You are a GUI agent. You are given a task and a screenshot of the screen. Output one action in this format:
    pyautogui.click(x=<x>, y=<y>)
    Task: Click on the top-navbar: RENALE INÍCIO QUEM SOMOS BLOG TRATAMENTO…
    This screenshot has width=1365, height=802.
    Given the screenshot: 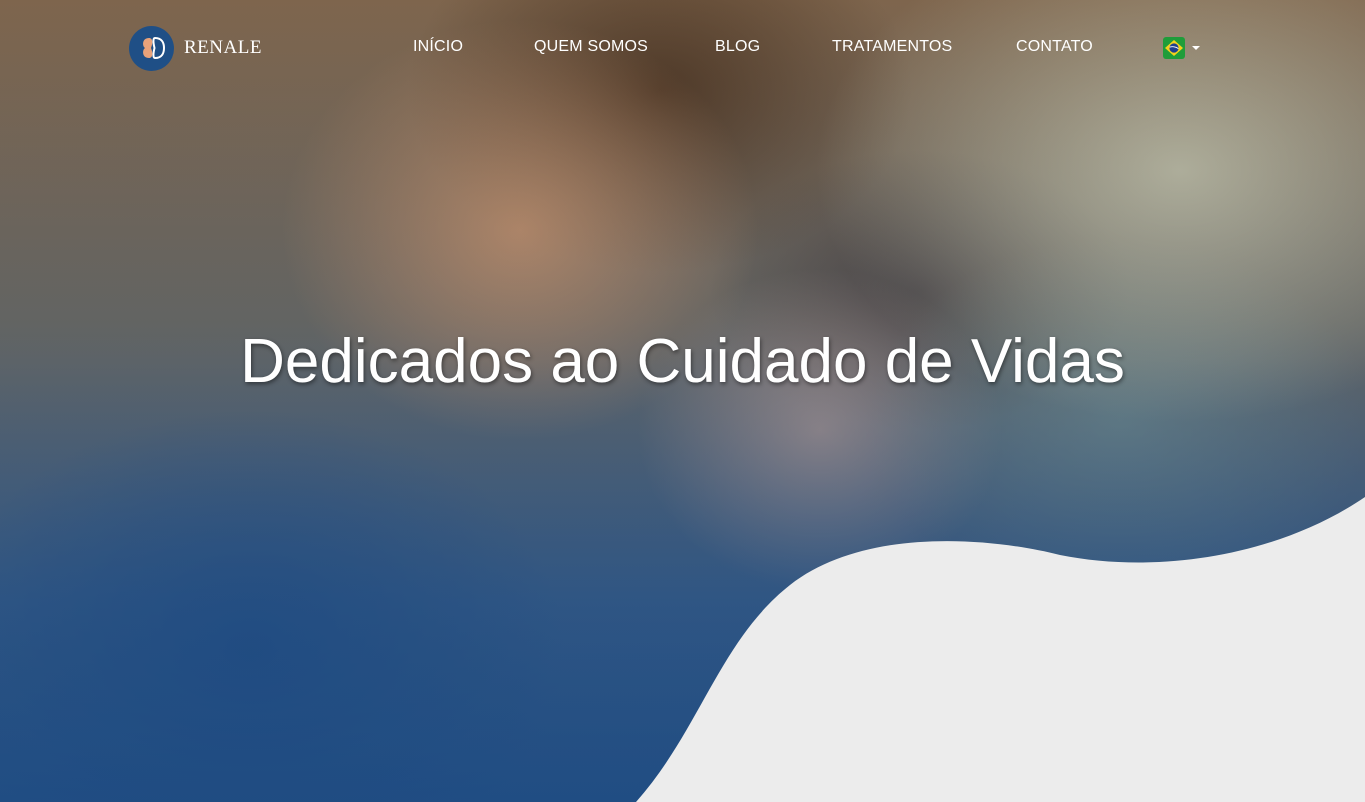 What is the action you would take?
    pyautogui.click(x=682, y=48)
    